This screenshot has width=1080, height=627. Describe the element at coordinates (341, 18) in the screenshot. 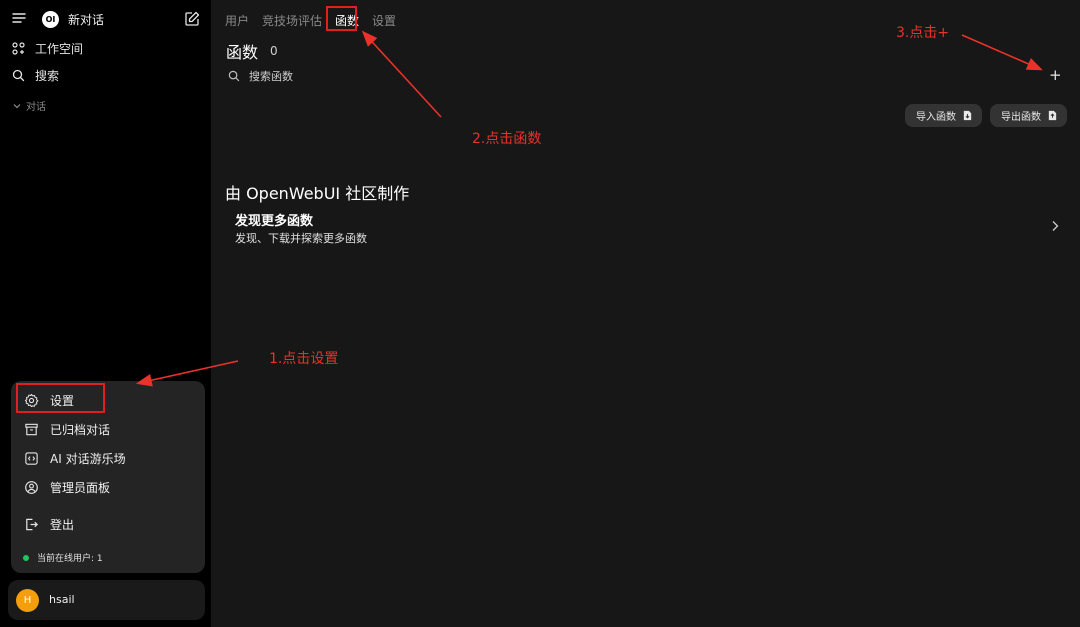

I see `highlight-functions-tab` at that location.